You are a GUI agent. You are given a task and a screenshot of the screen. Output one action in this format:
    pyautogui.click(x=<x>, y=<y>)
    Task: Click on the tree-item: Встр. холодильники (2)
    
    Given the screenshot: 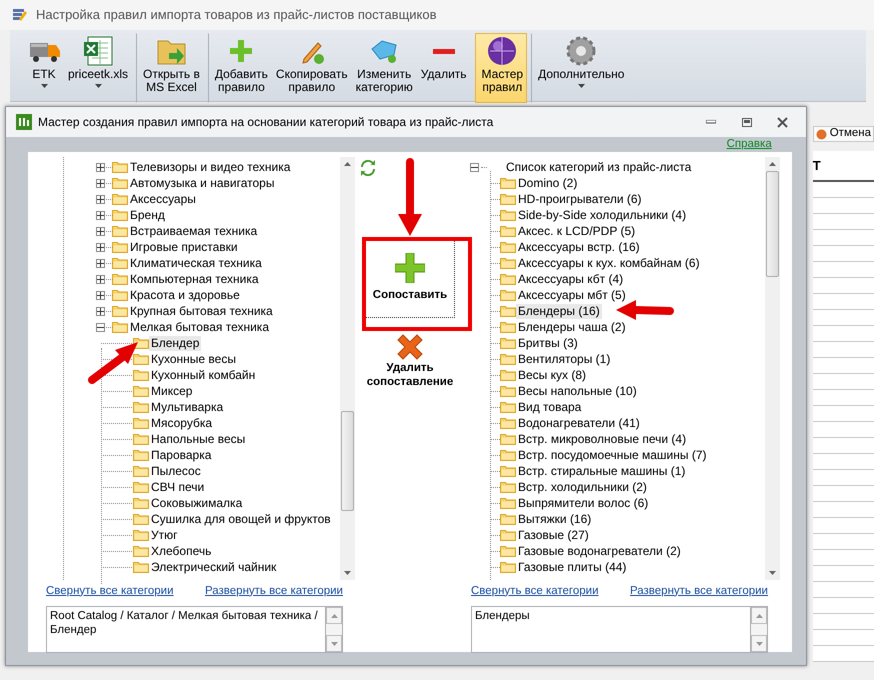 What is the action you would take?
    pyautogui.click(x=582, y=487)
    